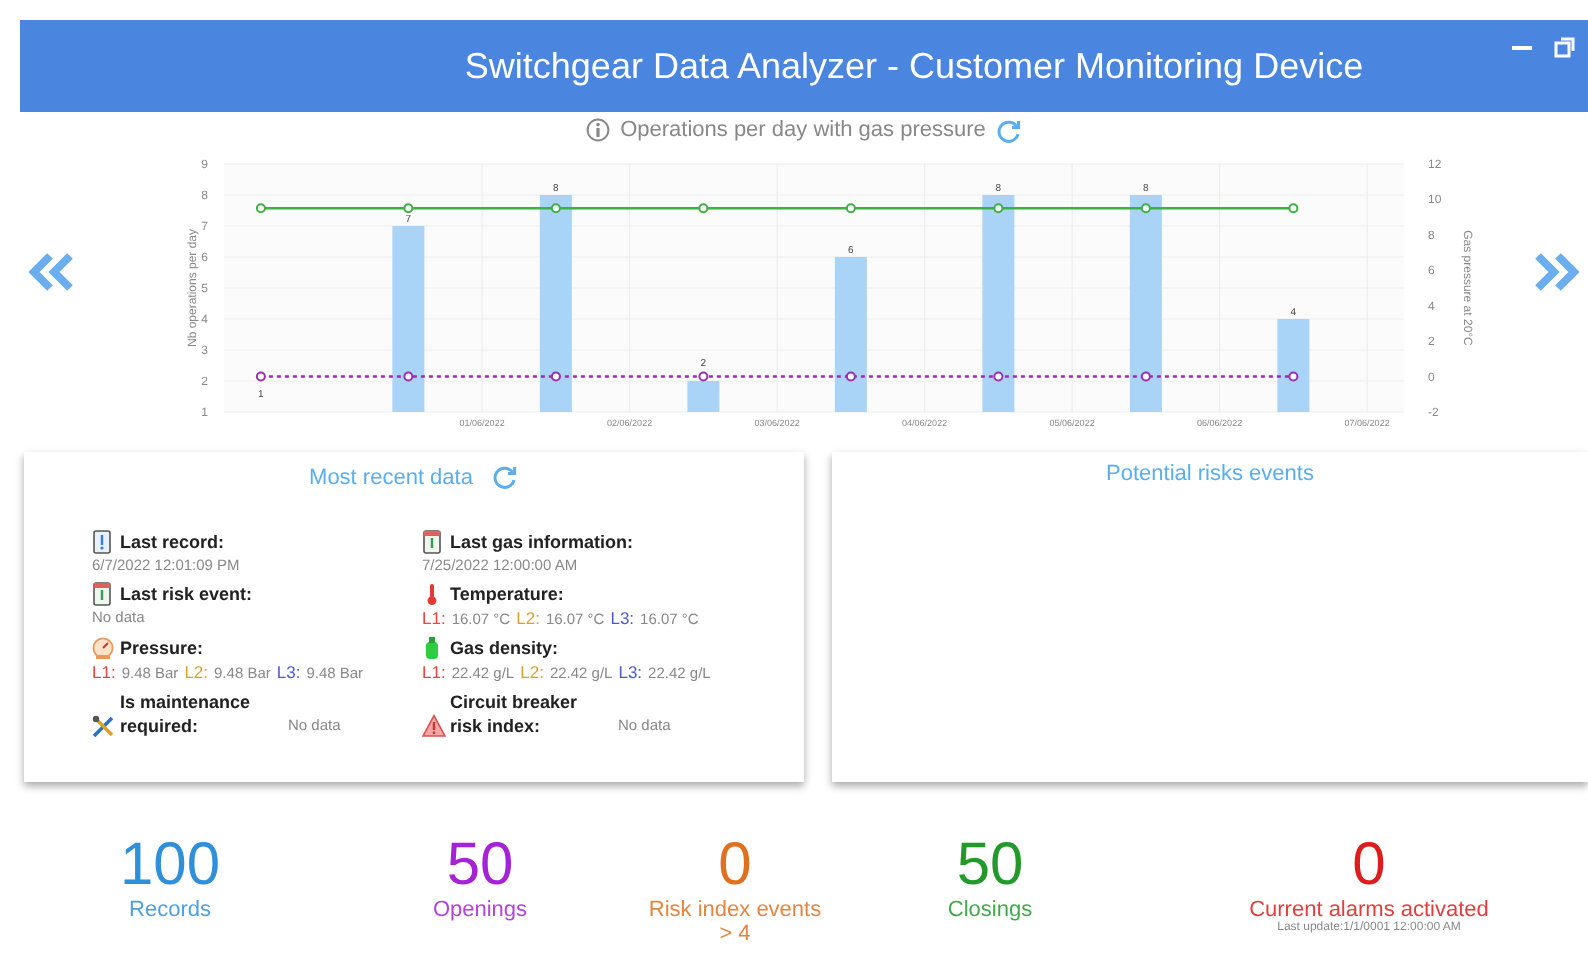 Image resolution: width=1588 pixels, height=966 pixels. I want to click on tools-icon, so click(104, 726).